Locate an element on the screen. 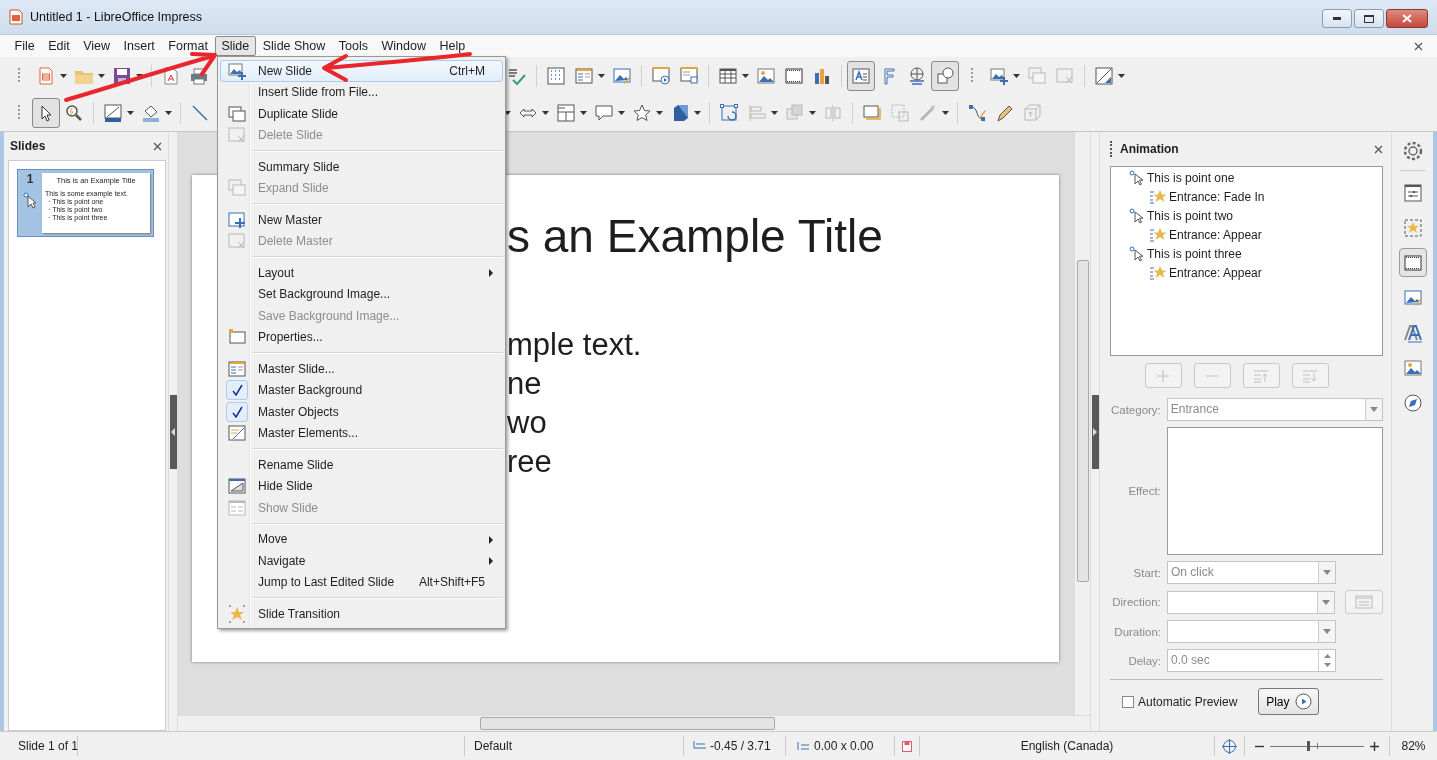 Image resolution: width=1437 pixels, height=760 pixels. menu-item: Layout is located at coordinates (361, 273).